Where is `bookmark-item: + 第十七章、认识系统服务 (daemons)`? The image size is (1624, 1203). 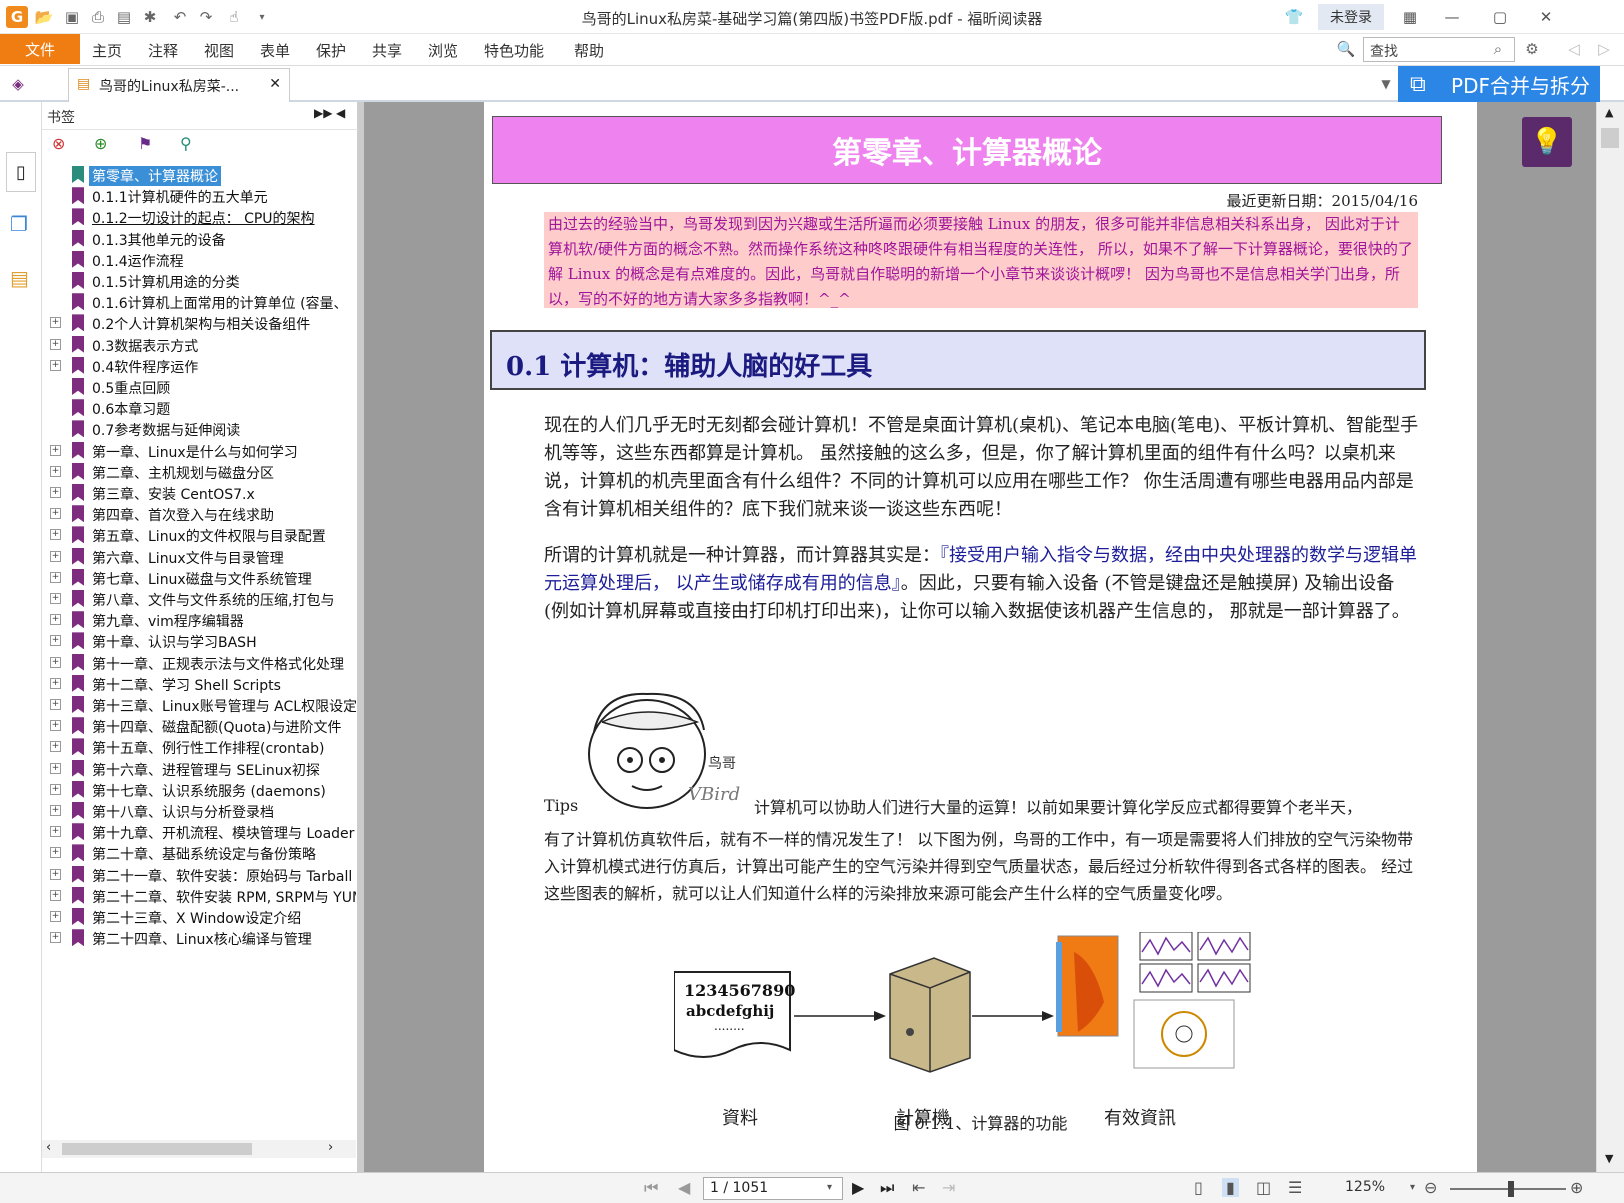 bookmark-item: + 第十七章、认识系统服务 (daemons) is located at coordinates (199, 790).